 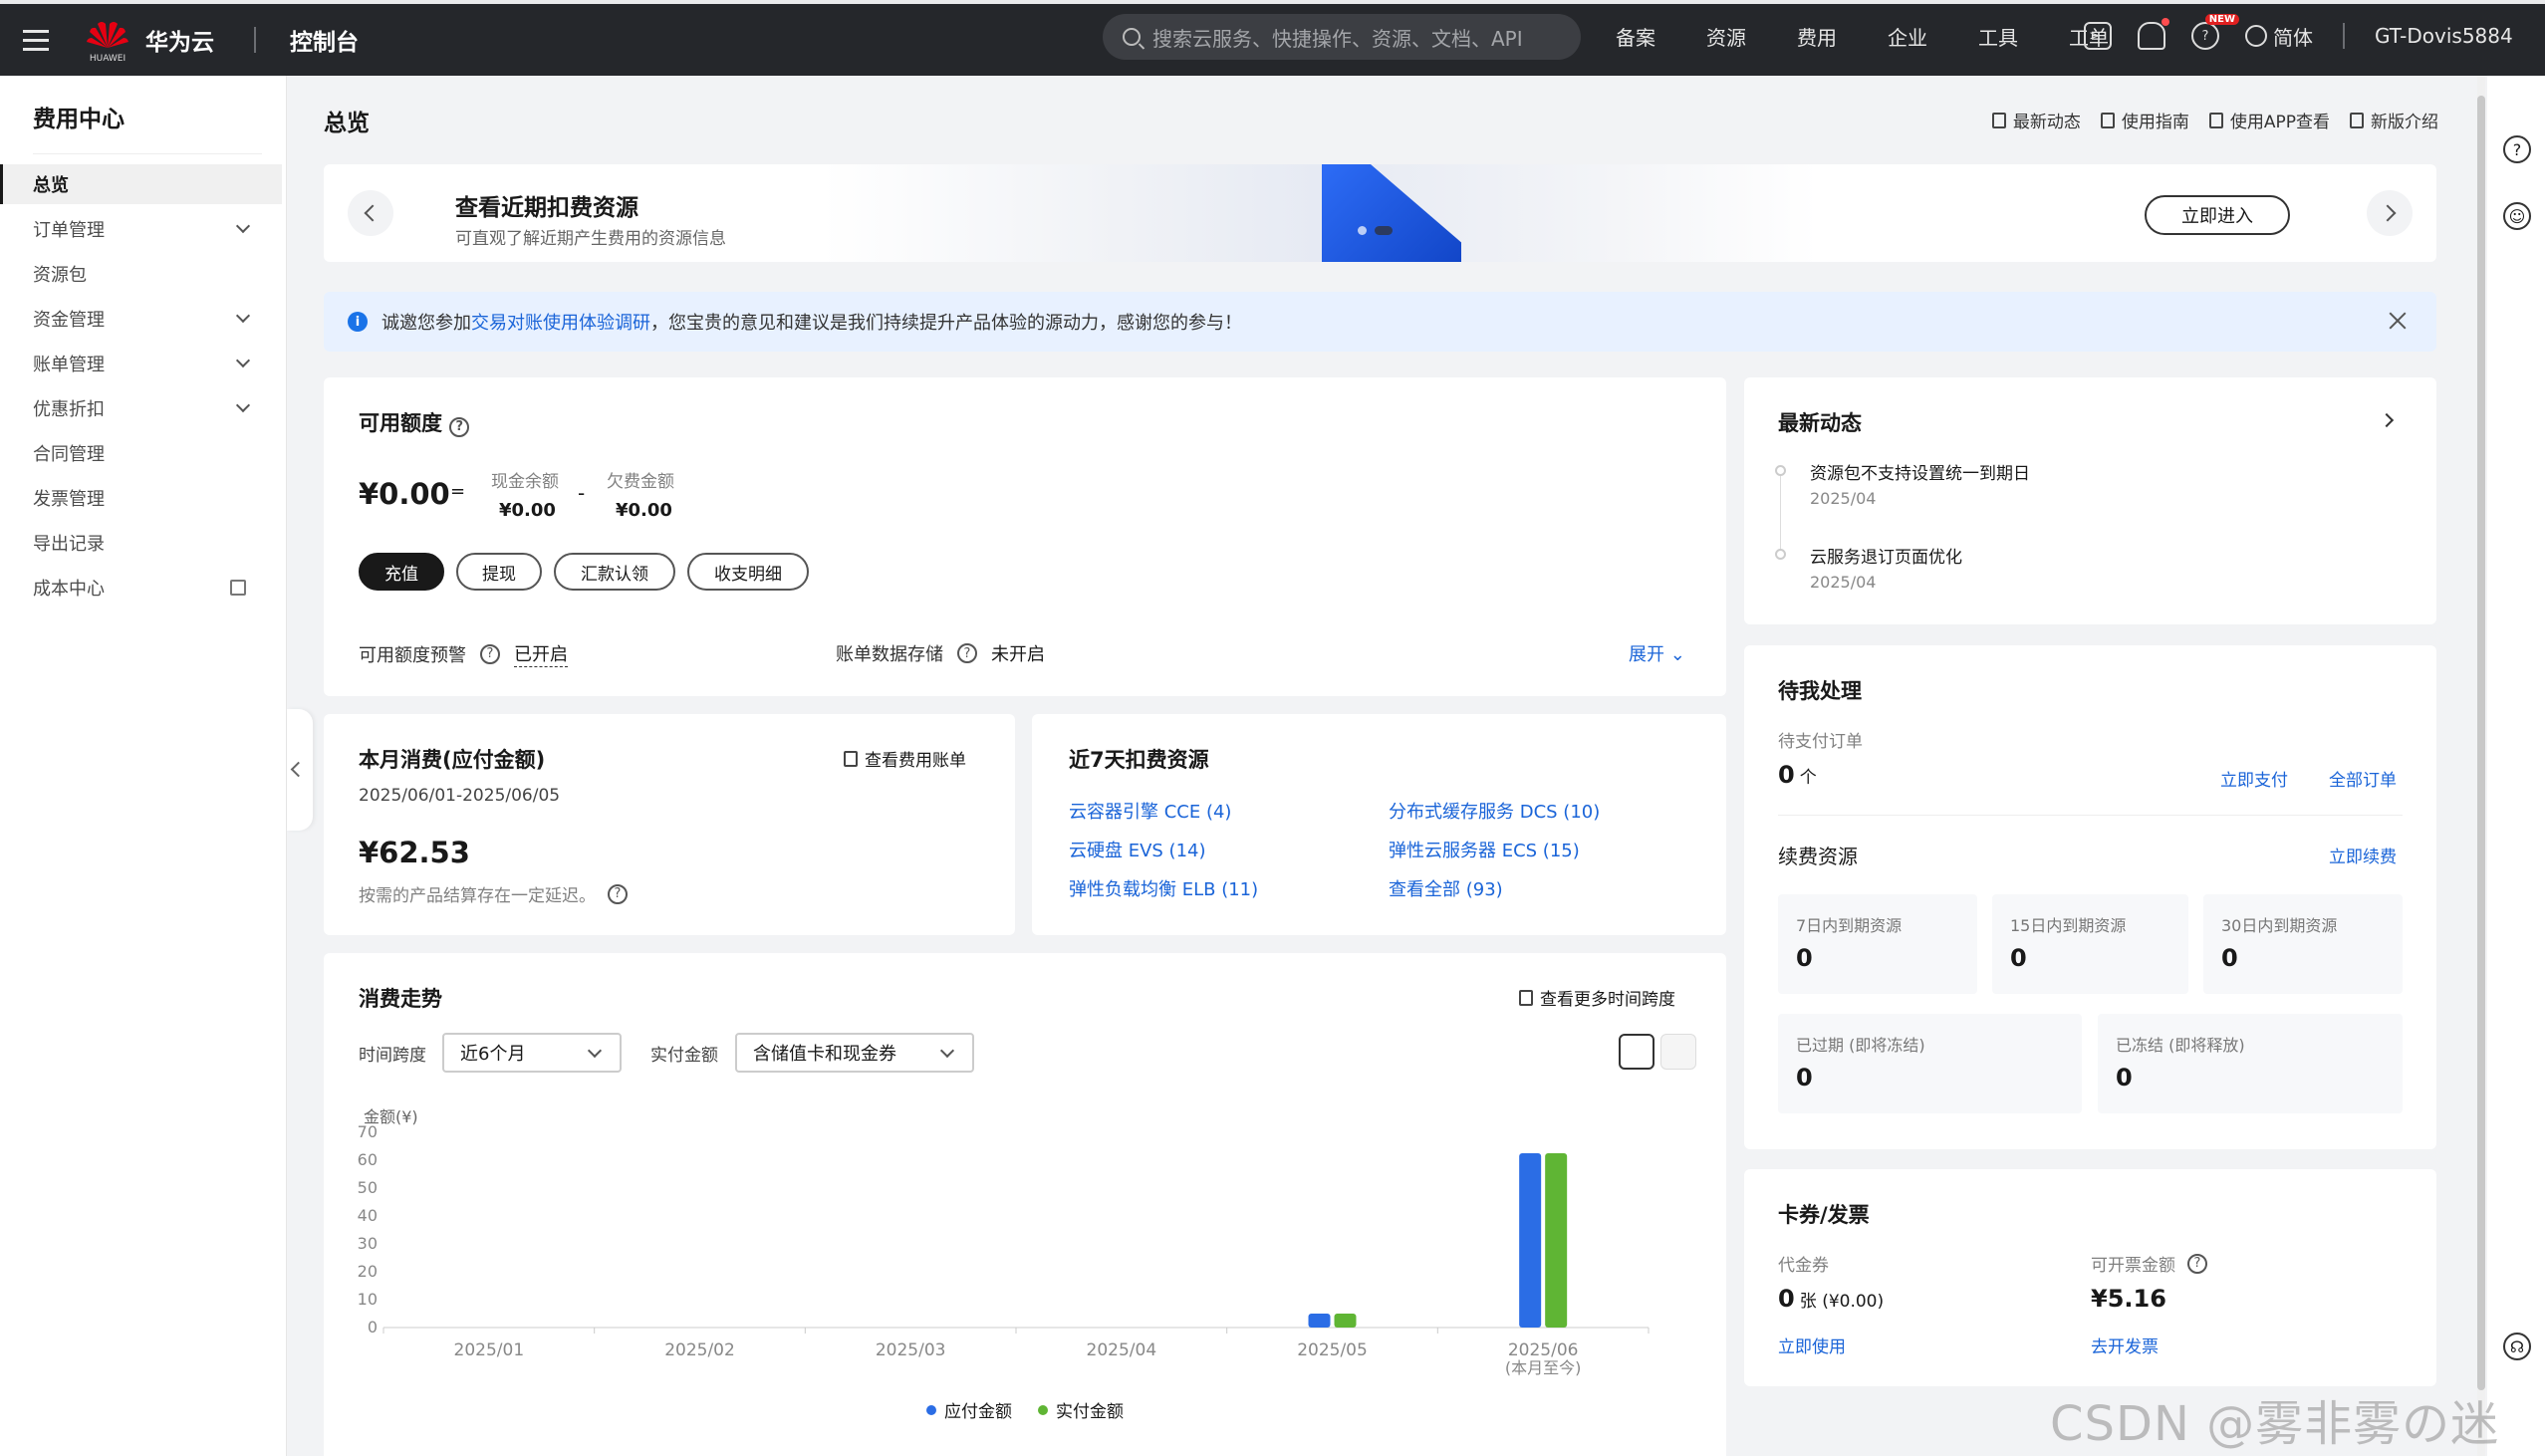 I want to click on balance-alert-value: 已开启, so click(x=541, y=653).